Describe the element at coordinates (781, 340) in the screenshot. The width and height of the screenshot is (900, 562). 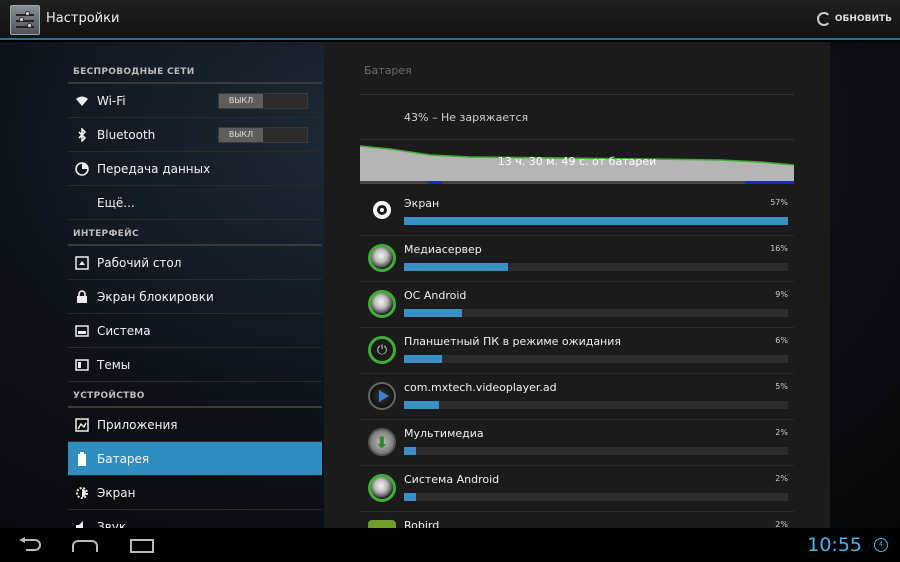
I see `usage-percent: 6%` at that location.